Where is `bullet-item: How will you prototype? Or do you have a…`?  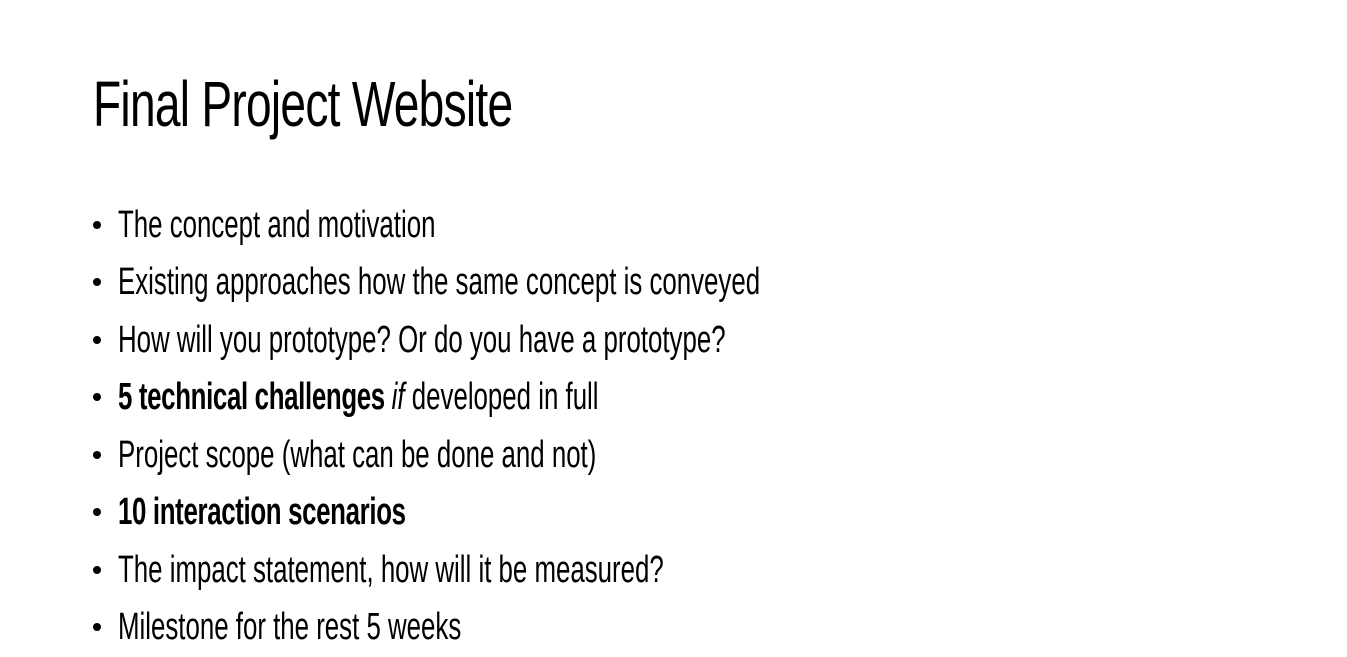
bullet-item: How will you prototype? Or do you have a… is located at coordinates (576, 340).